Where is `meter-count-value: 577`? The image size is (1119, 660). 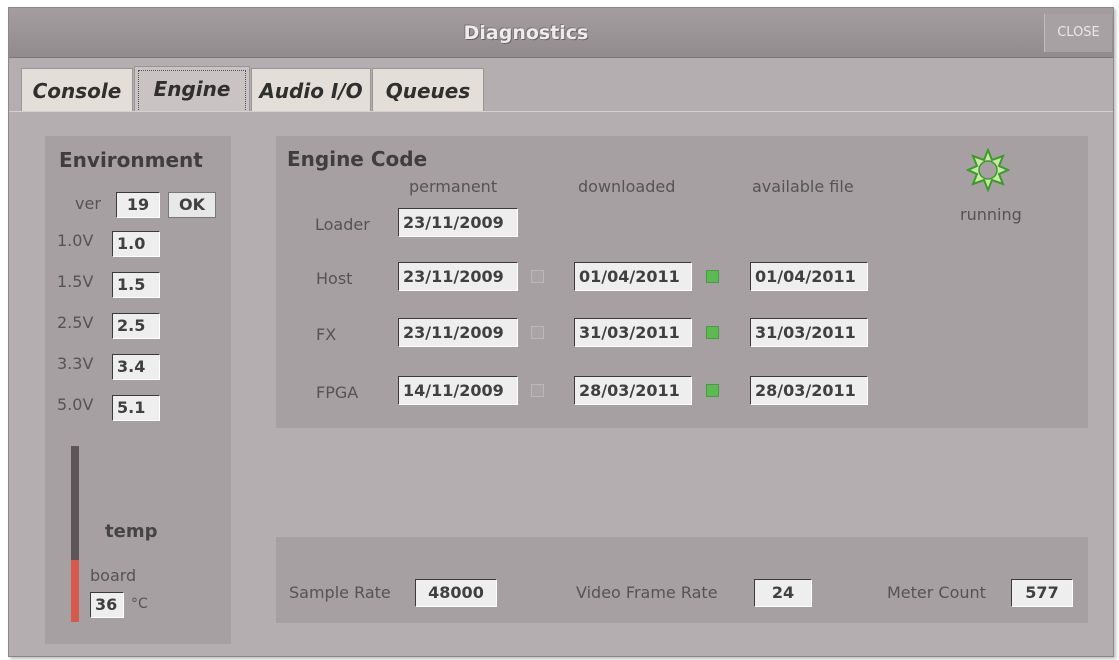 meter-count-value: 577 is located at coordinates (1042, 593).